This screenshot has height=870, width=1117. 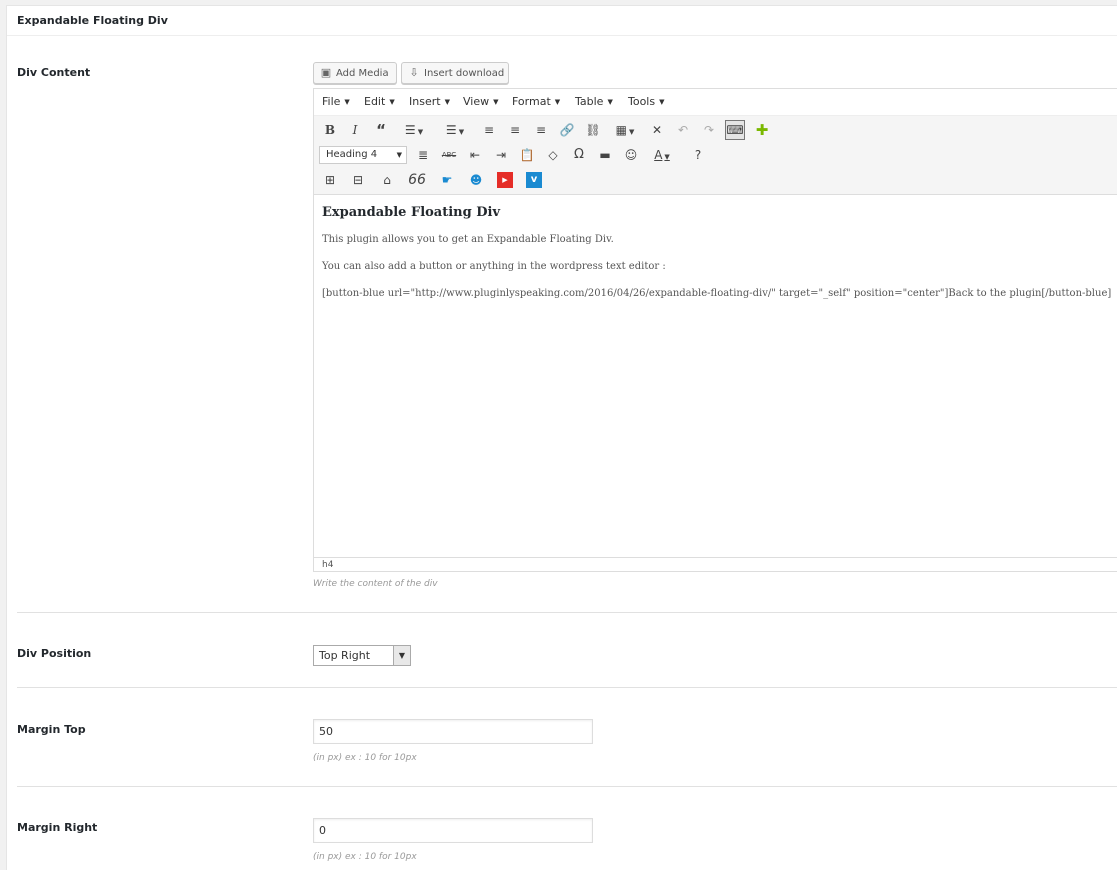 What do you see at coordinates (381, 130) in the screenshot?
I see `blockquote-icon: “` at bounding box center [381, 130].